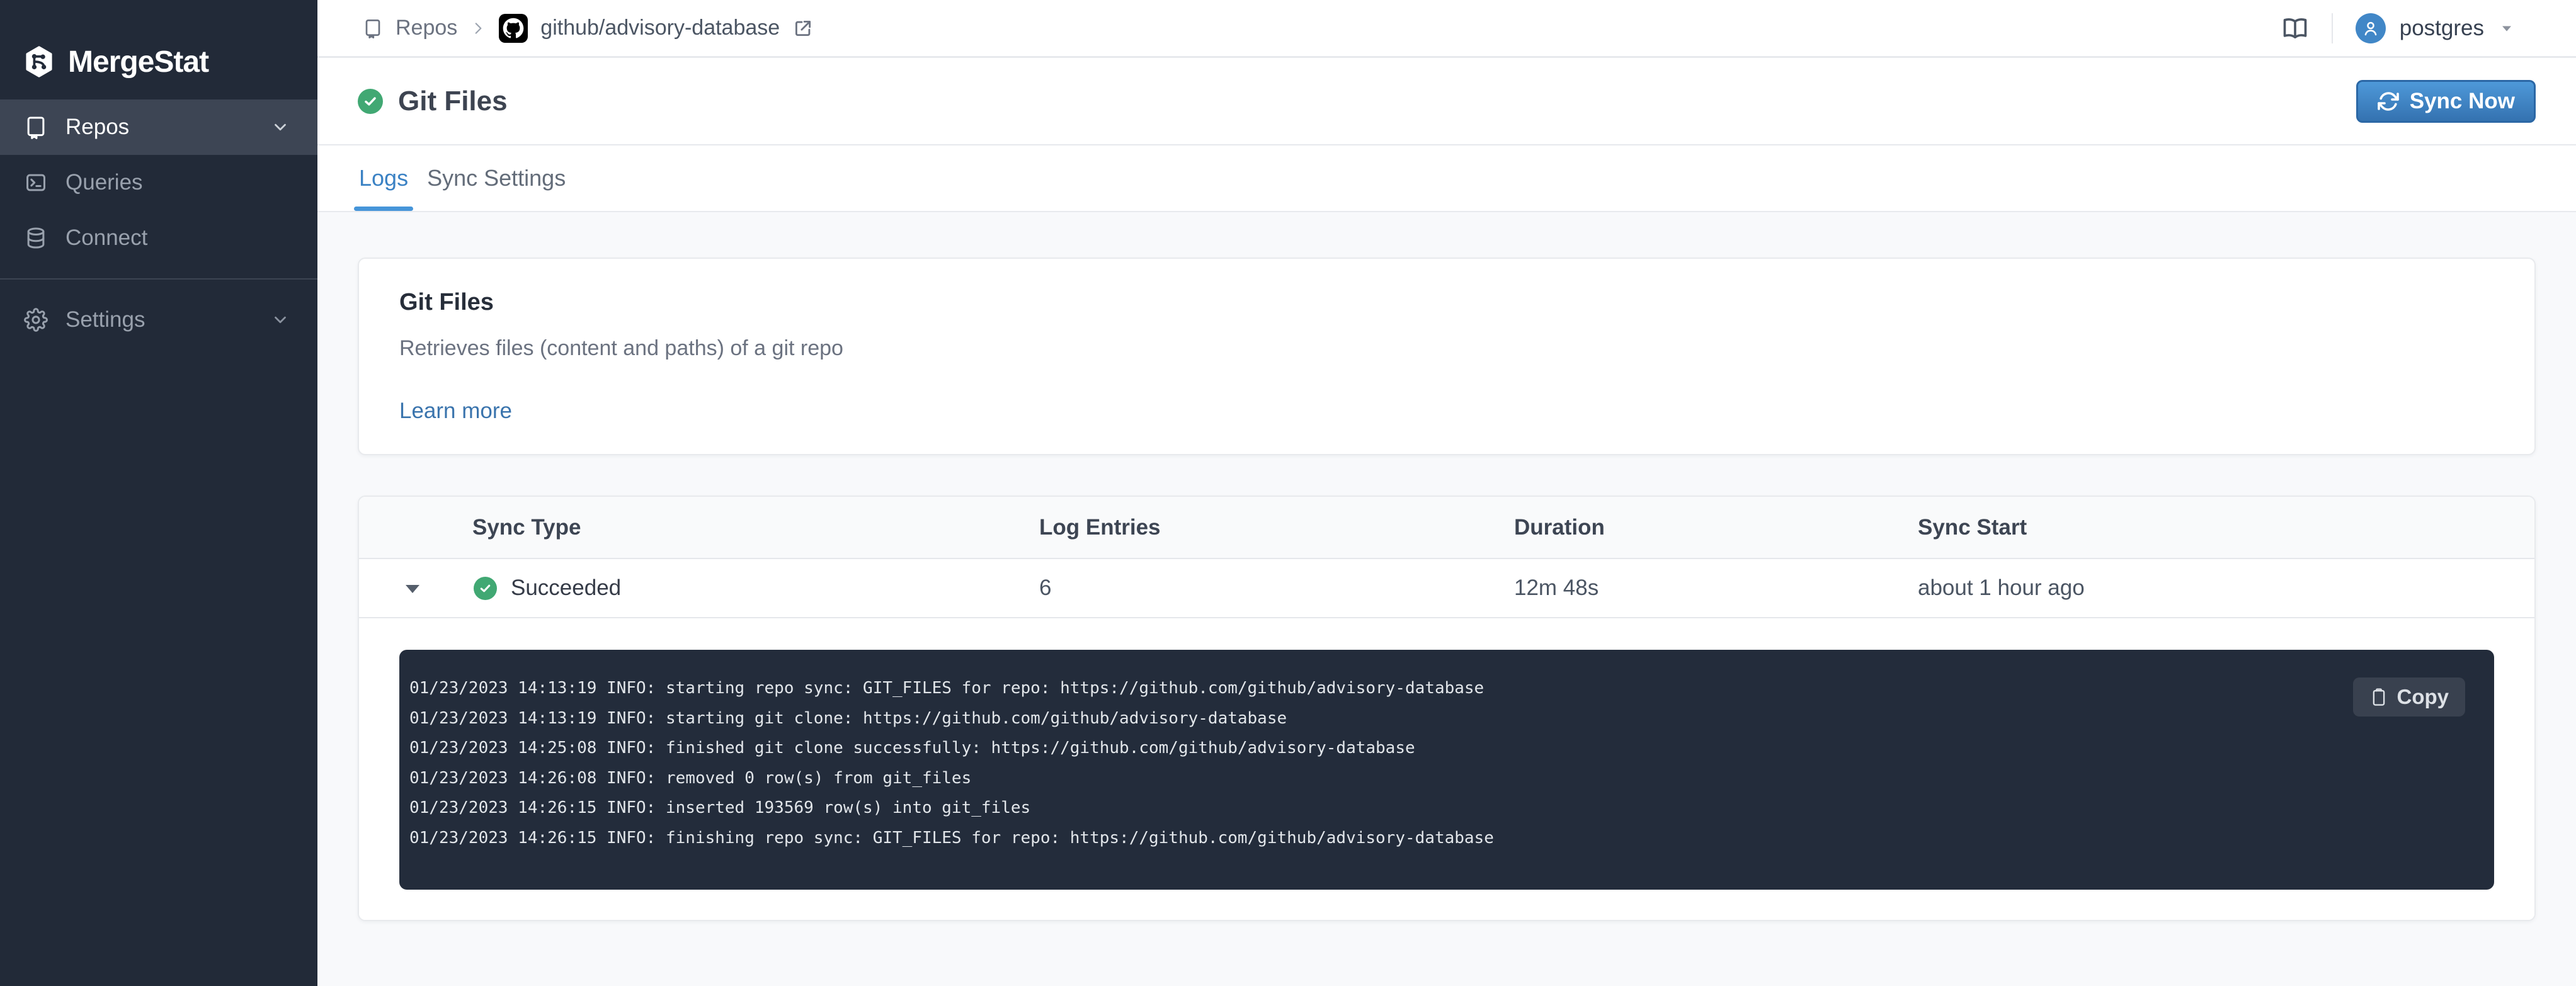 Image resolution: width=2576 pixels, height=986 pixels. Describe the element at coordinates (660, 28) in the screenshot. I see `breadcrumb-repo-link: github/advisory-database` at that location.